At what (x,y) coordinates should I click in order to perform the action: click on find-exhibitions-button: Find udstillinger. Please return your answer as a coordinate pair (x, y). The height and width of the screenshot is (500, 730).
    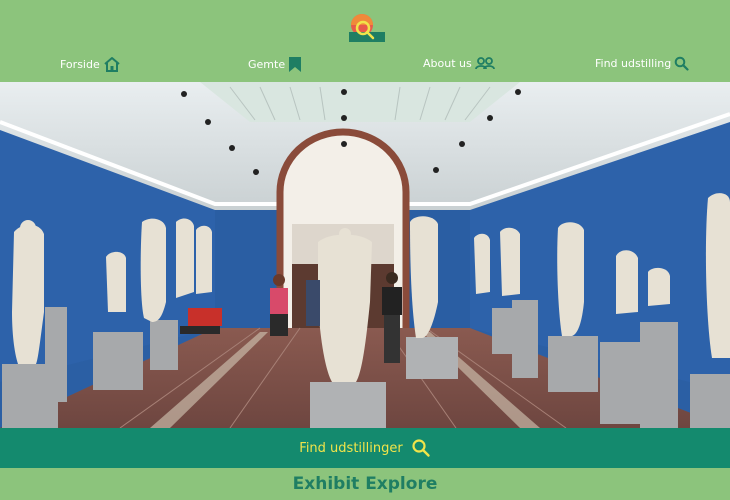
    Looking at the image, I should click on (365, 448).